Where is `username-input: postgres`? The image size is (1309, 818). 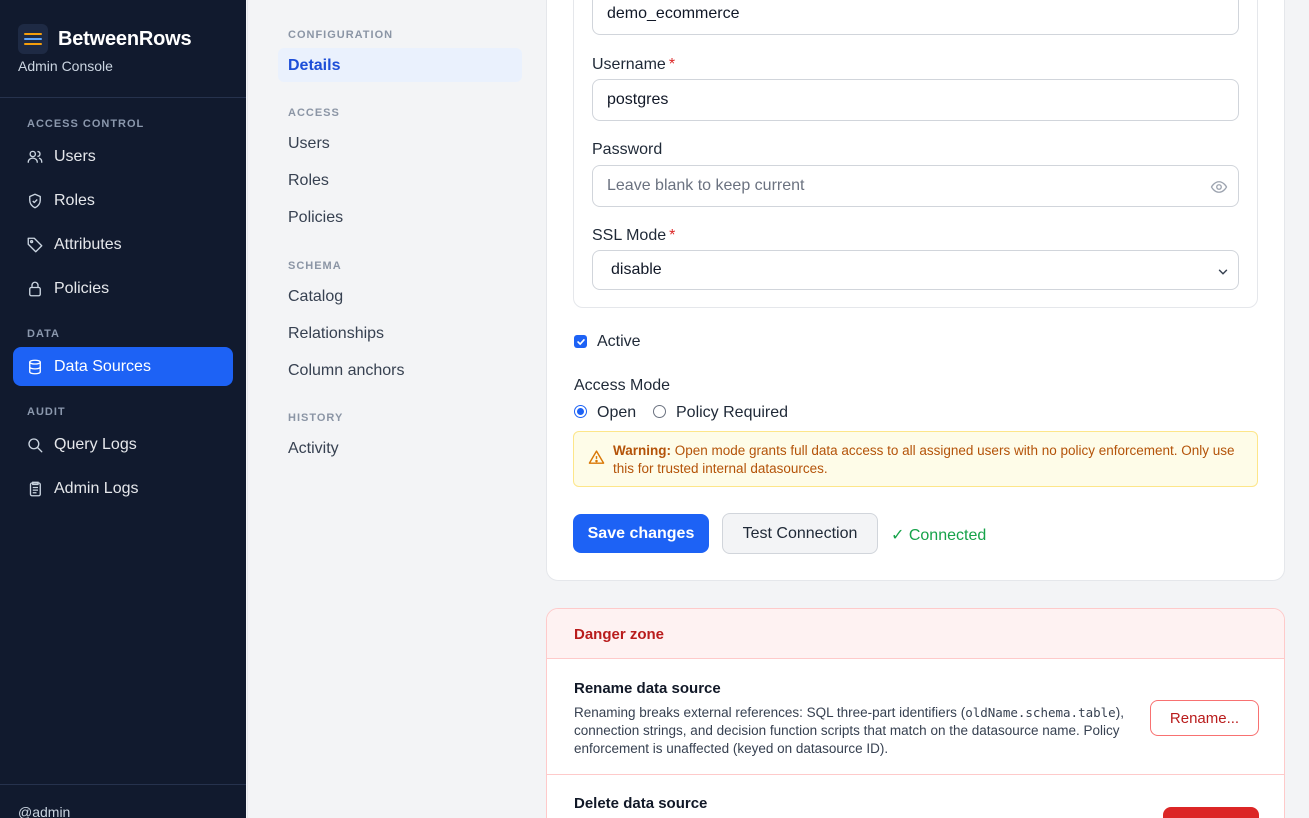 username-input: postgres is located at coordinates (915, 100).